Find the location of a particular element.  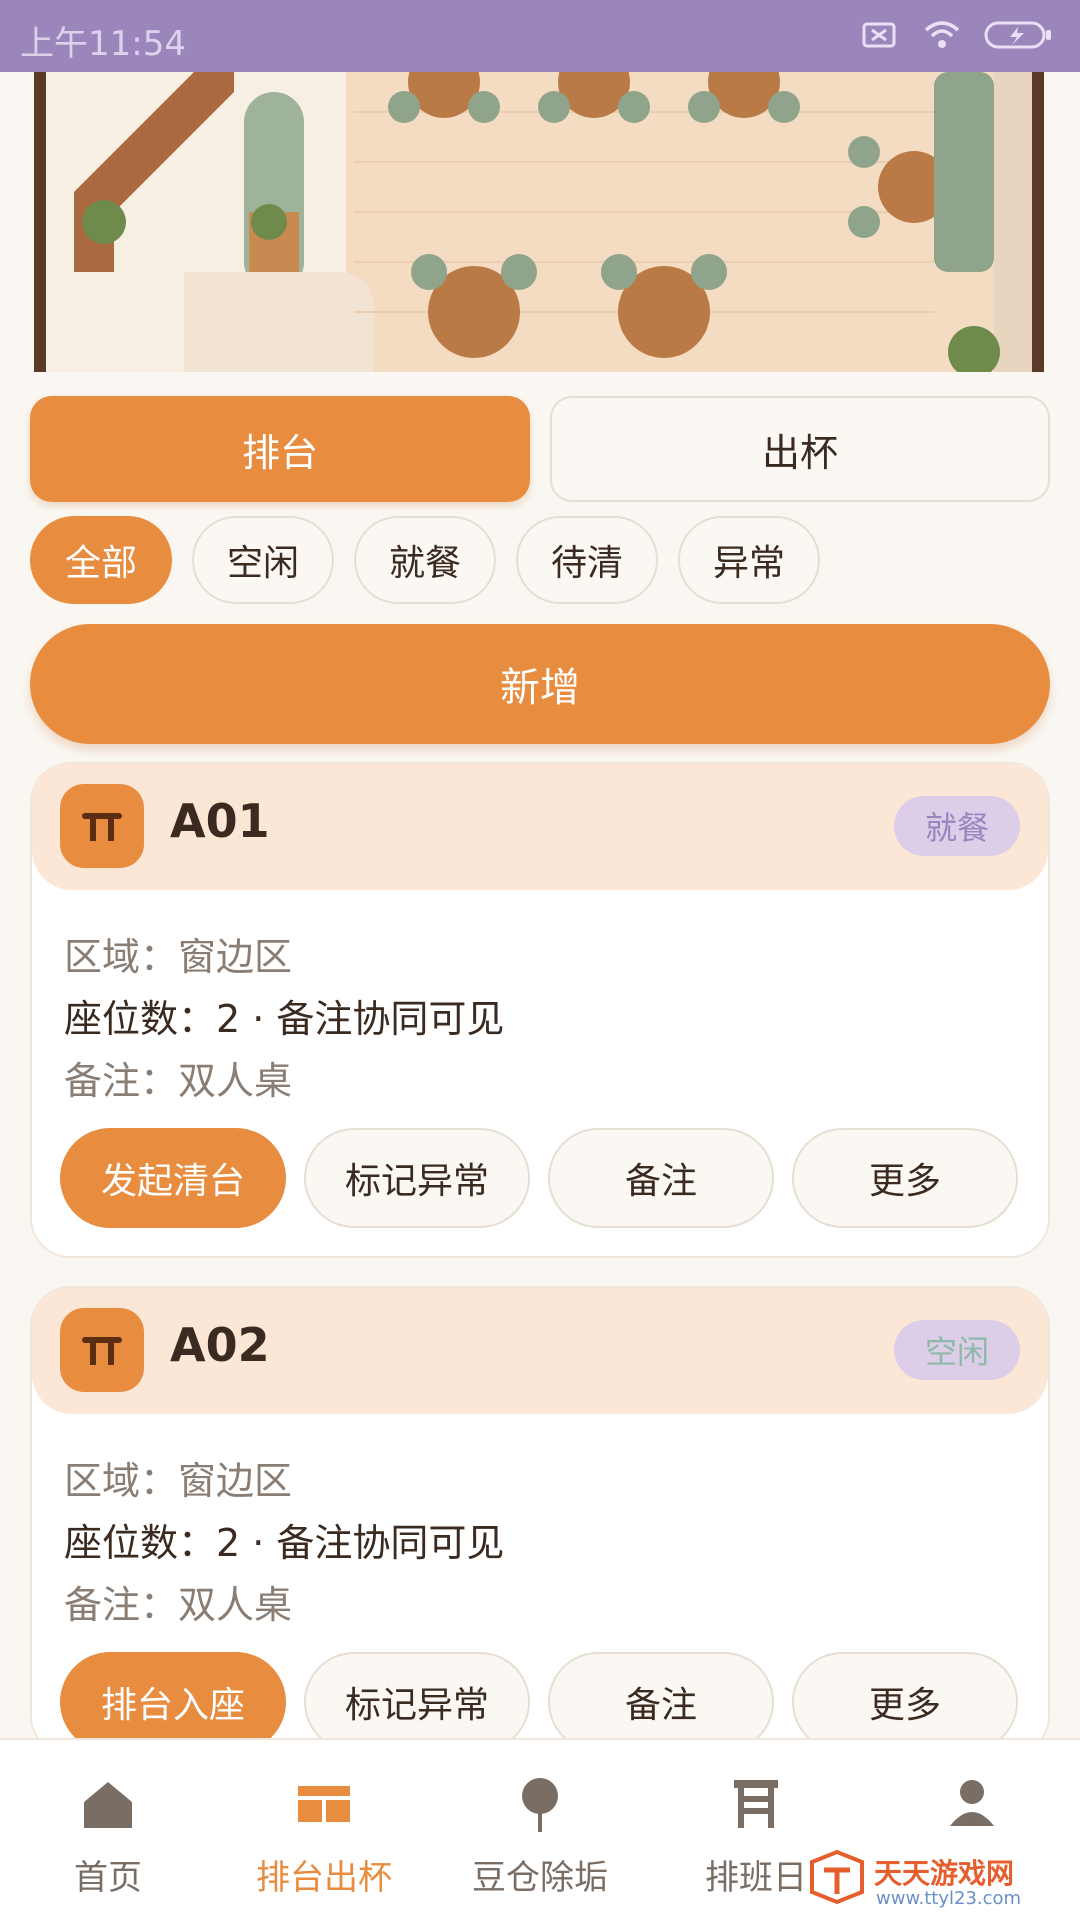

battery-icon is located at coordinates (1017, 35).